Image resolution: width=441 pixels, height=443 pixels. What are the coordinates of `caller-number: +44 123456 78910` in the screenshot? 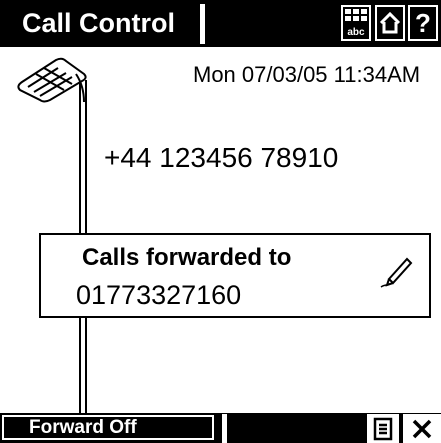 It's located at (221, 157).